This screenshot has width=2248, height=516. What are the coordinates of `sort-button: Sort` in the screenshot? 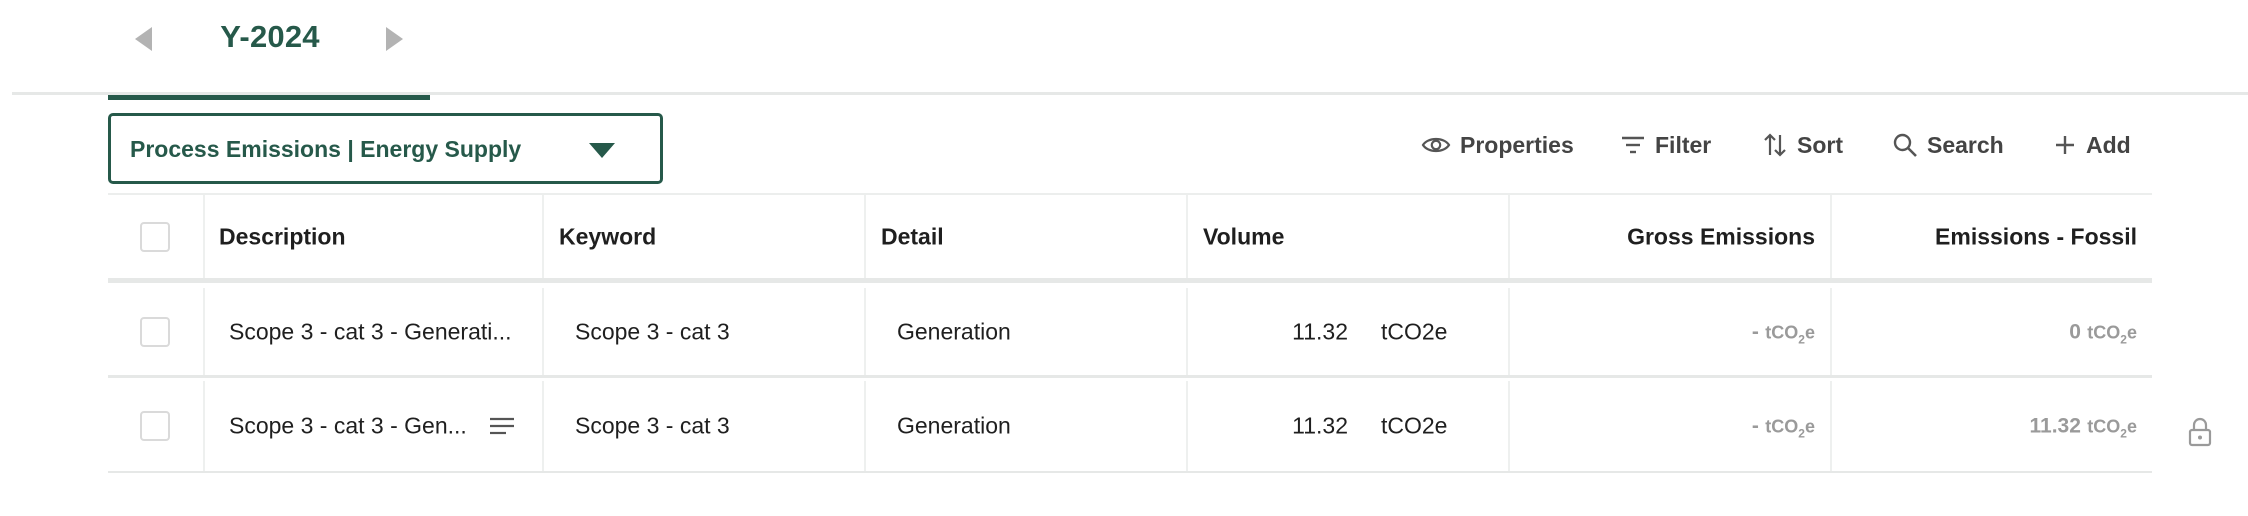 It's located at (1802, 145).